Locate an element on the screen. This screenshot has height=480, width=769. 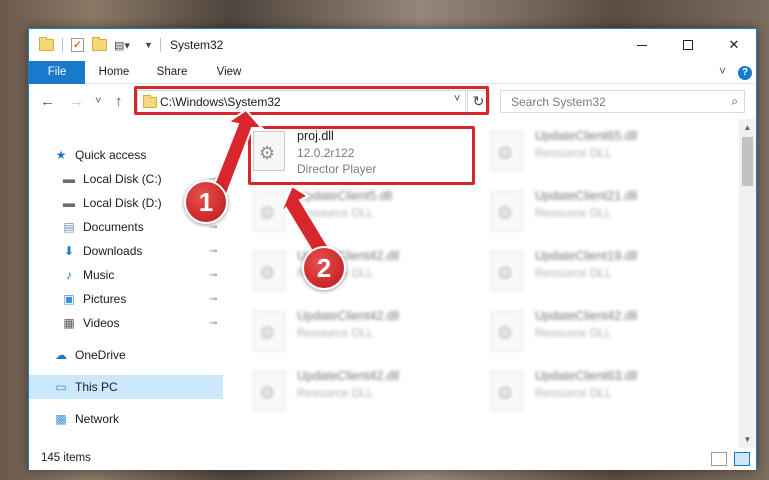
step-badge-2: 2 is located at coordinates (324, 268).